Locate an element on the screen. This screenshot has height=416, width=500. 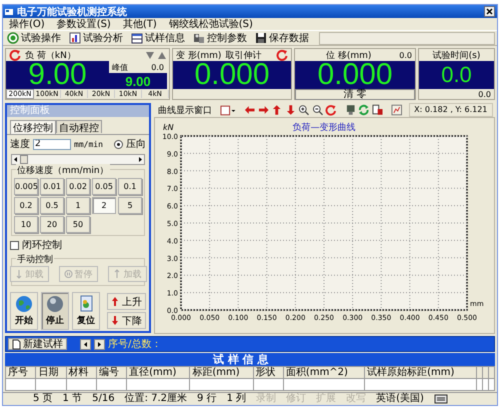
menu-item: 参数设置(S) is located at coordinates (83, 24).